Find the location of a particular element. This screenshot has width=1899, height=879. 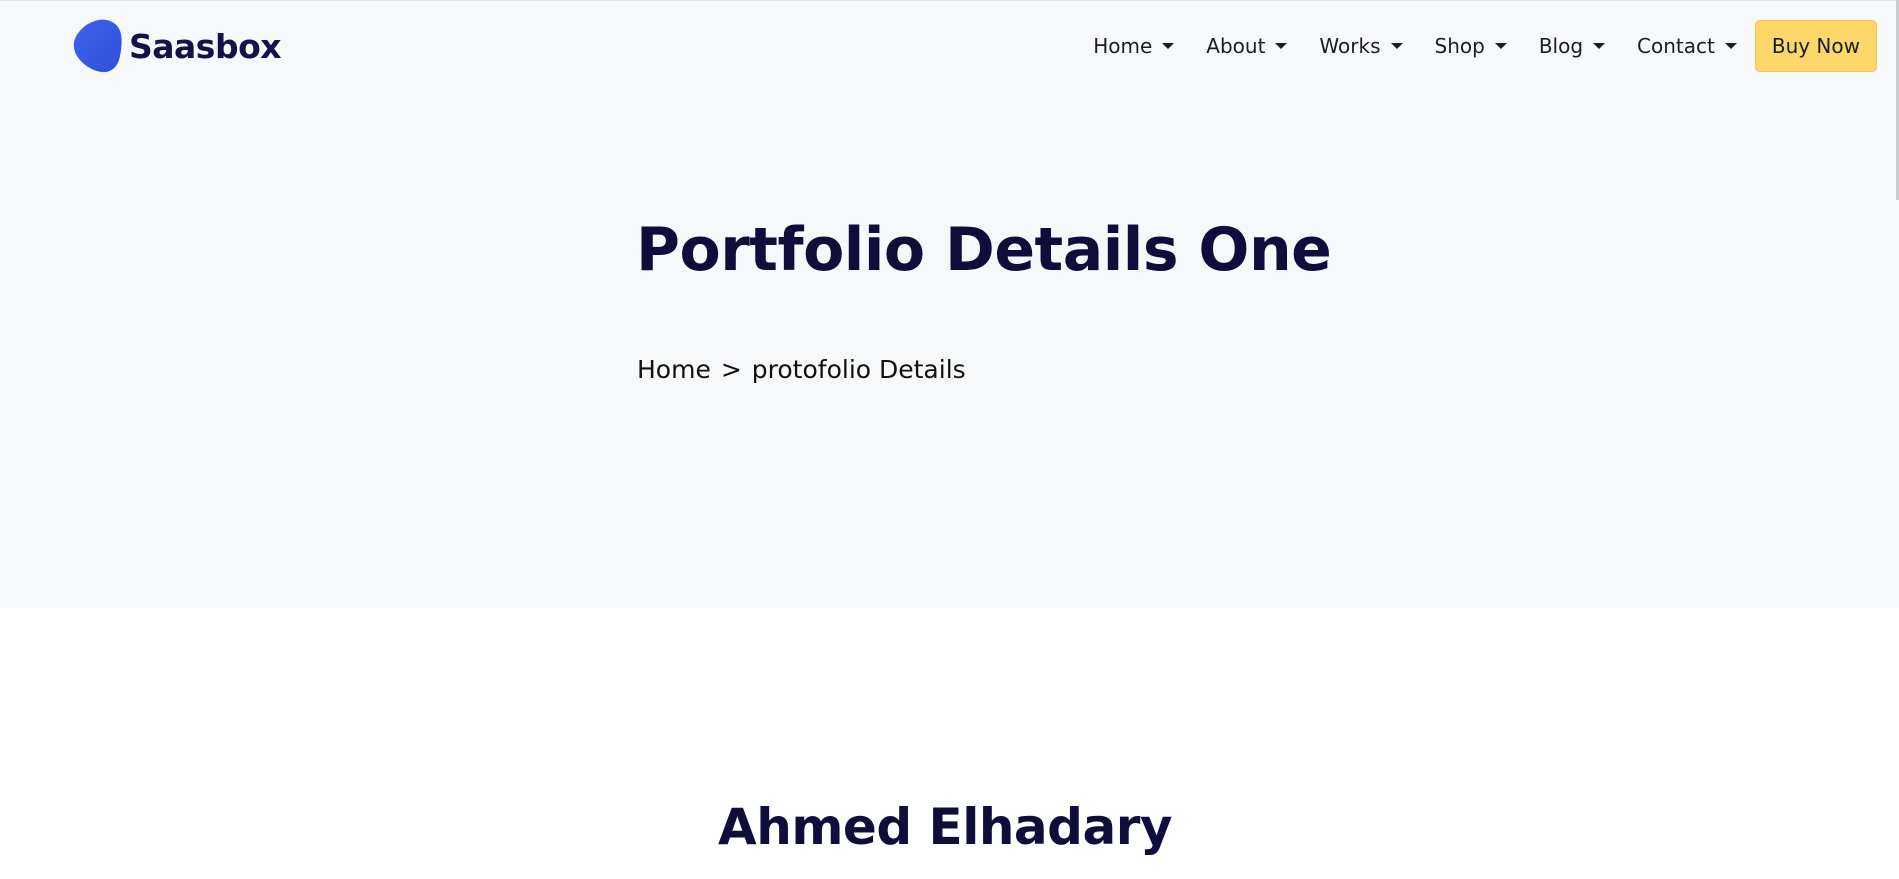

buy-now-button: Buy Now is located at coordinates (1815, 46).